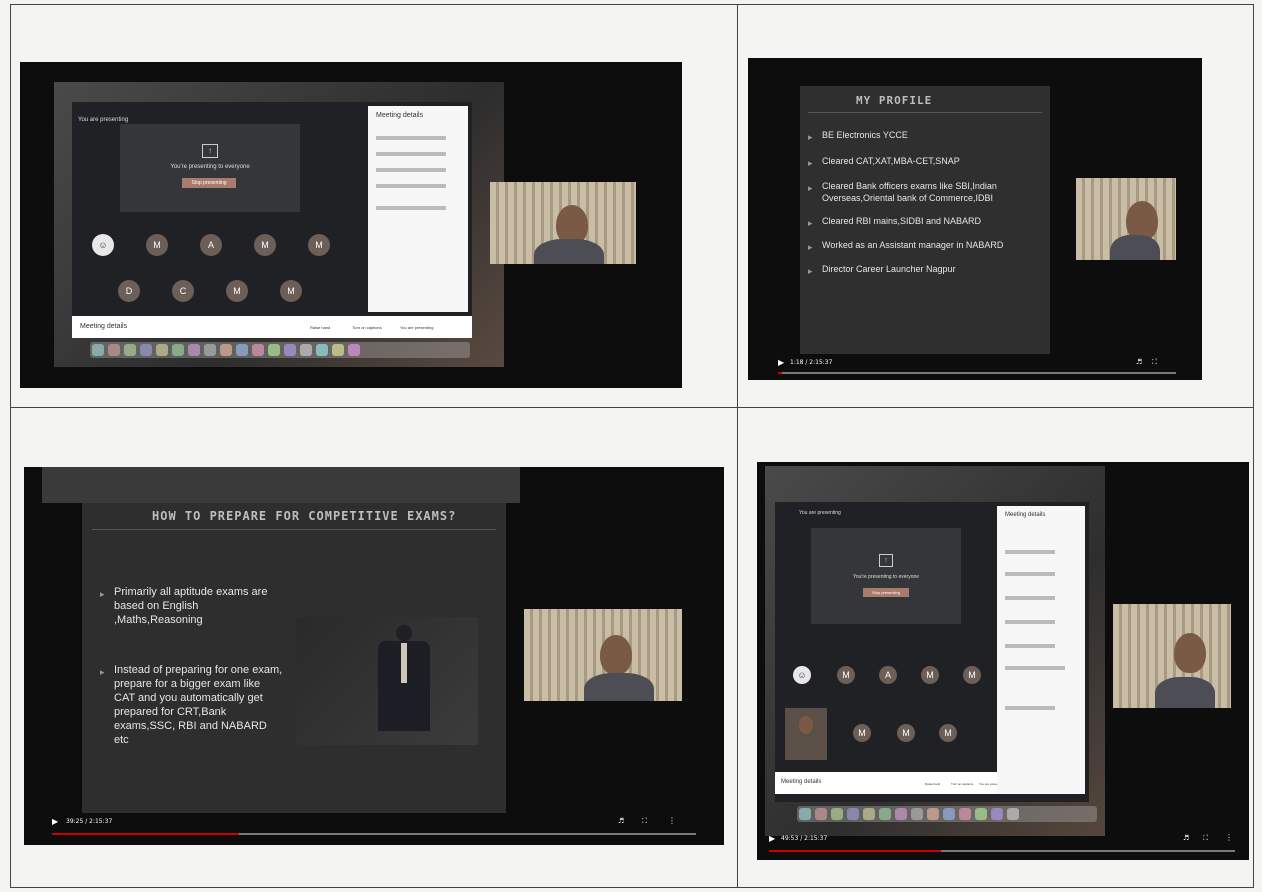  Describe the element at coordinates (89, 821) in the screenshot. I see `video-time: 39:25 / 2:15:37` at that location.